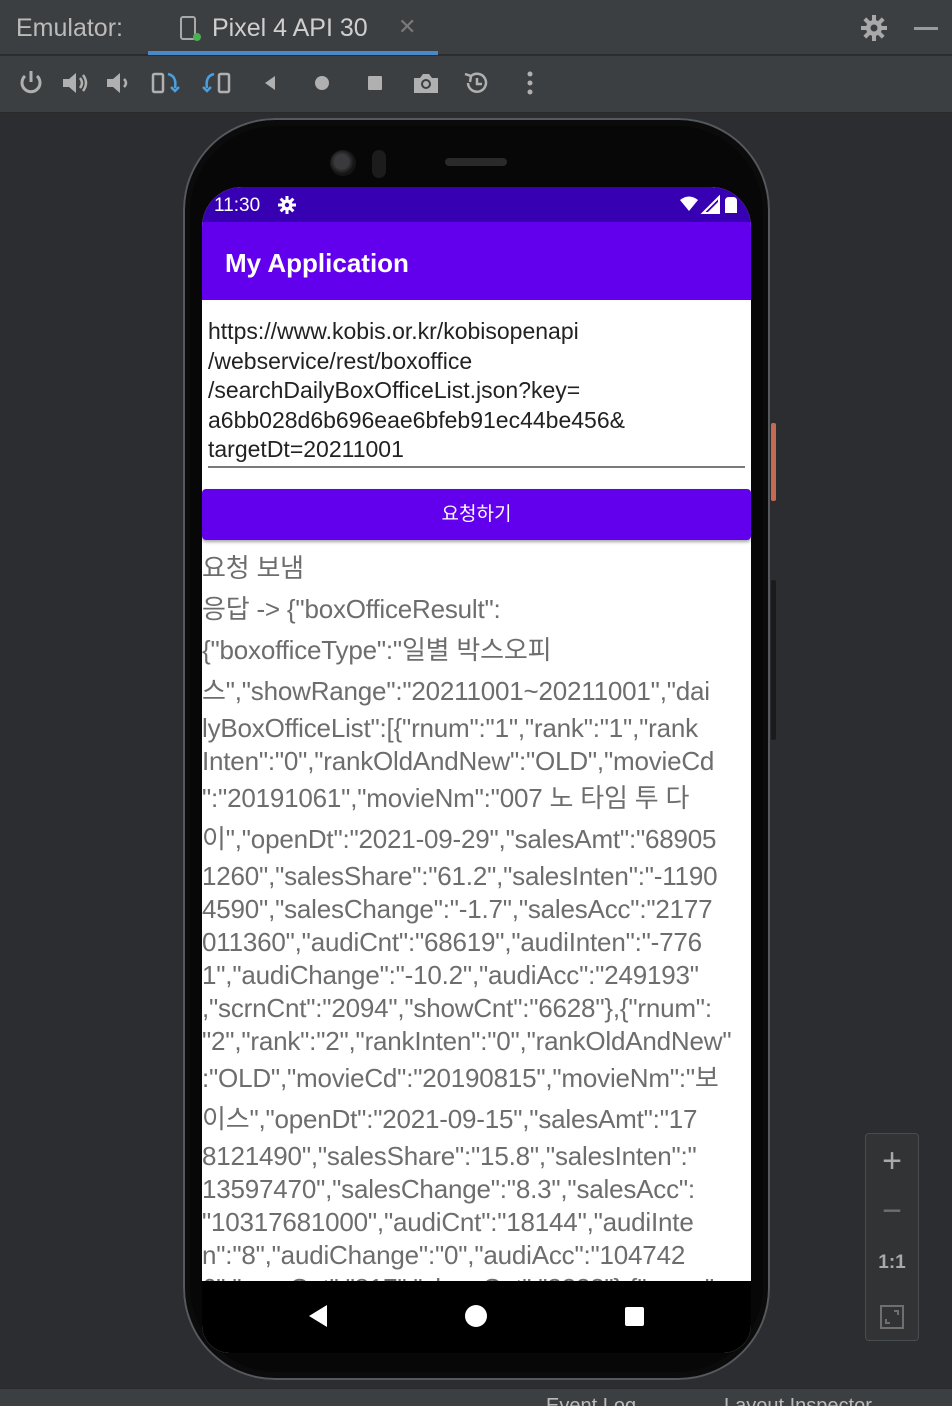  What do you see at coordinates (271, 83) in the screenshot?
I see `back-icon` at bounding box center [271, 83].